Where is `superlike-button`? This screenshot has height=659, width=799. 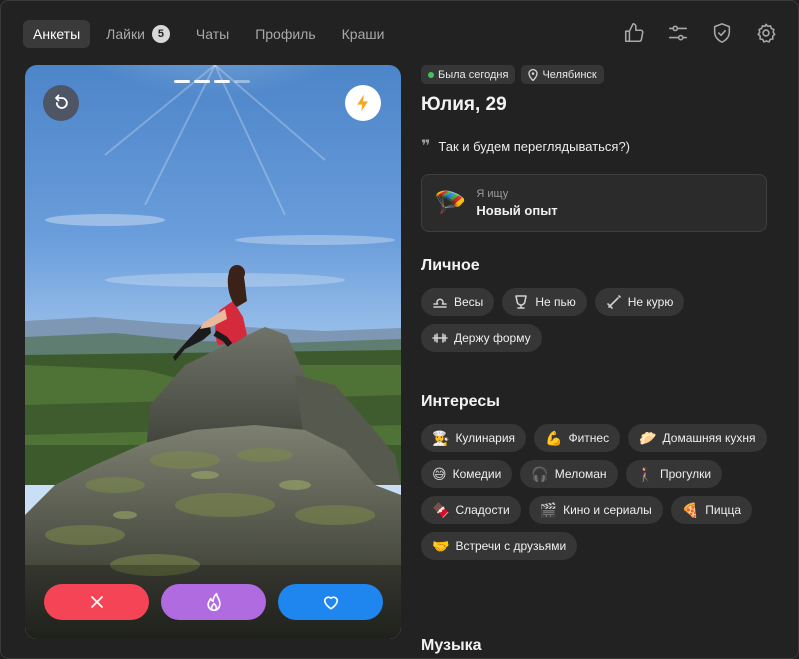
superlike-button is located at coordinates (213, 602).